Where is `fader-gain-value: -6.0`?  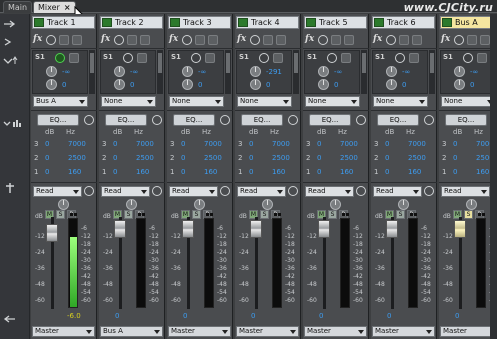
fader-gain-value: -6.0 is located at coordinates (74, 316).